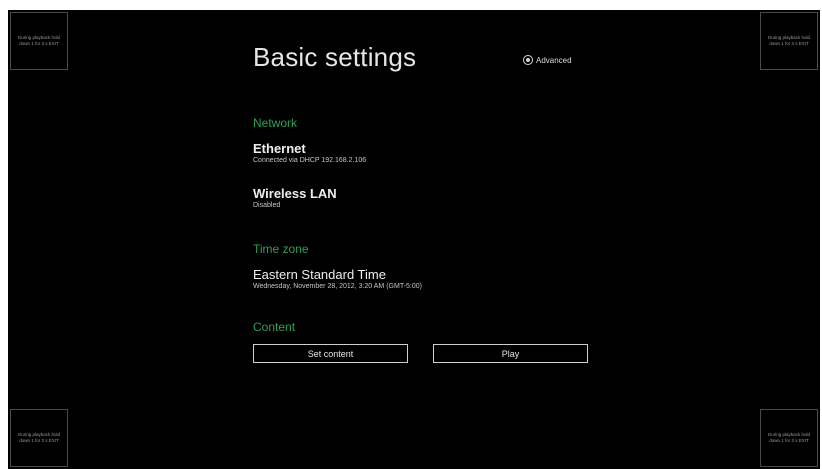 The image size is (822, 469). What do you see at coordinates (279, 148) in the screenshot?
I see `ethernet-title: Ethernet` at bounding box center [279, 148].